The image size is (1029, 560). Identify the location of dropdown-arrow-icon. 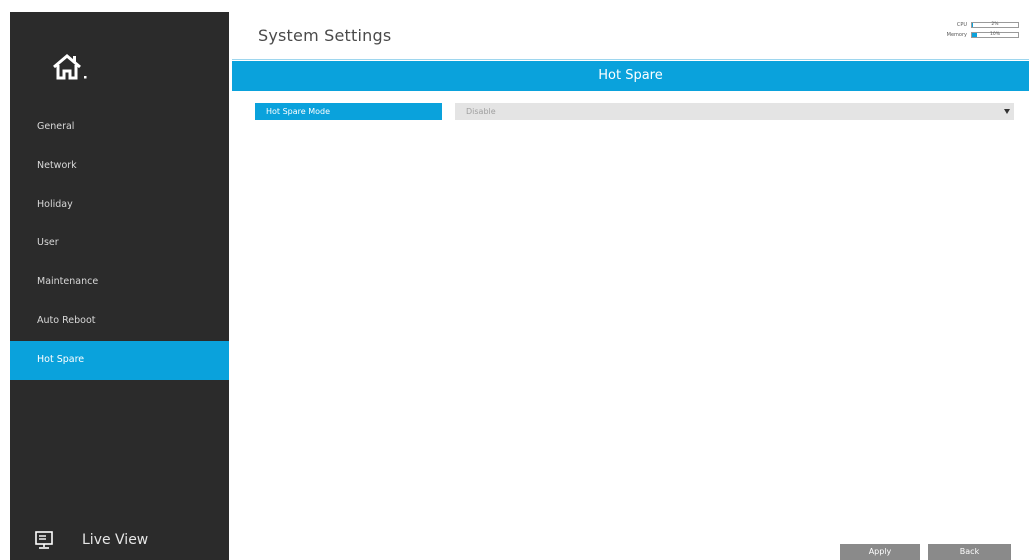
(1007, 111).